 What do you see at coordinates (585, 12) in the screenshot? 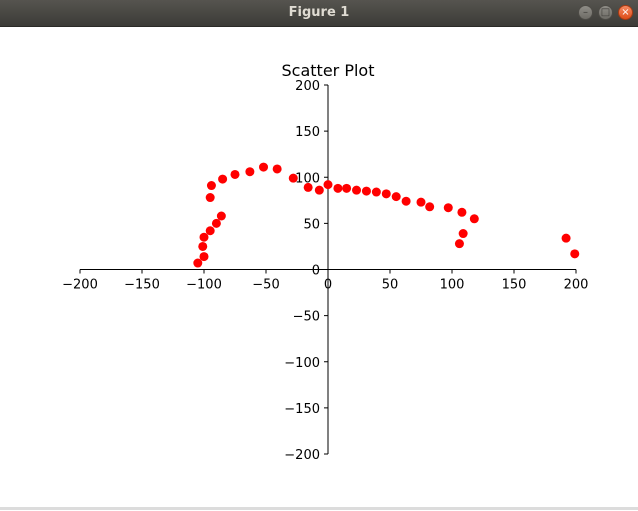
I see `minimize-icon: –` at bounding box center [585, 12].